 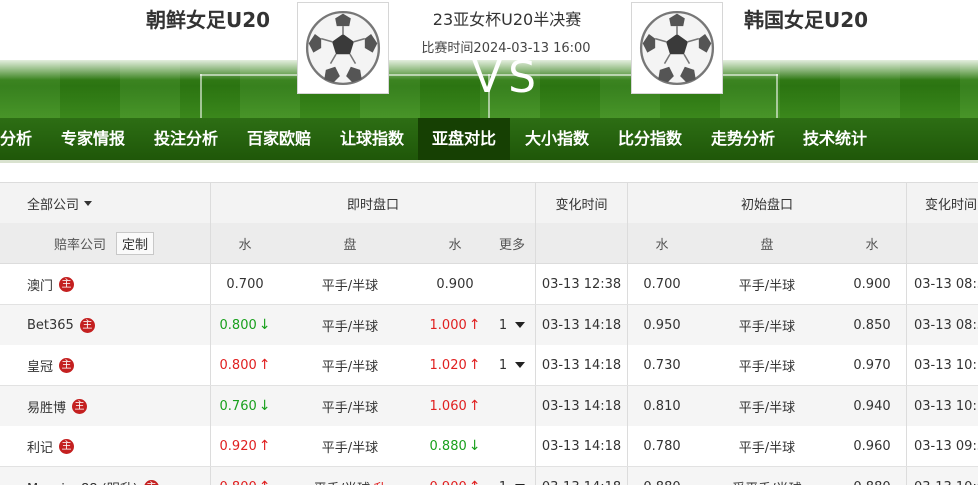 I want to click on nav-item-analysis: 分析, so click(x=16, y=139).